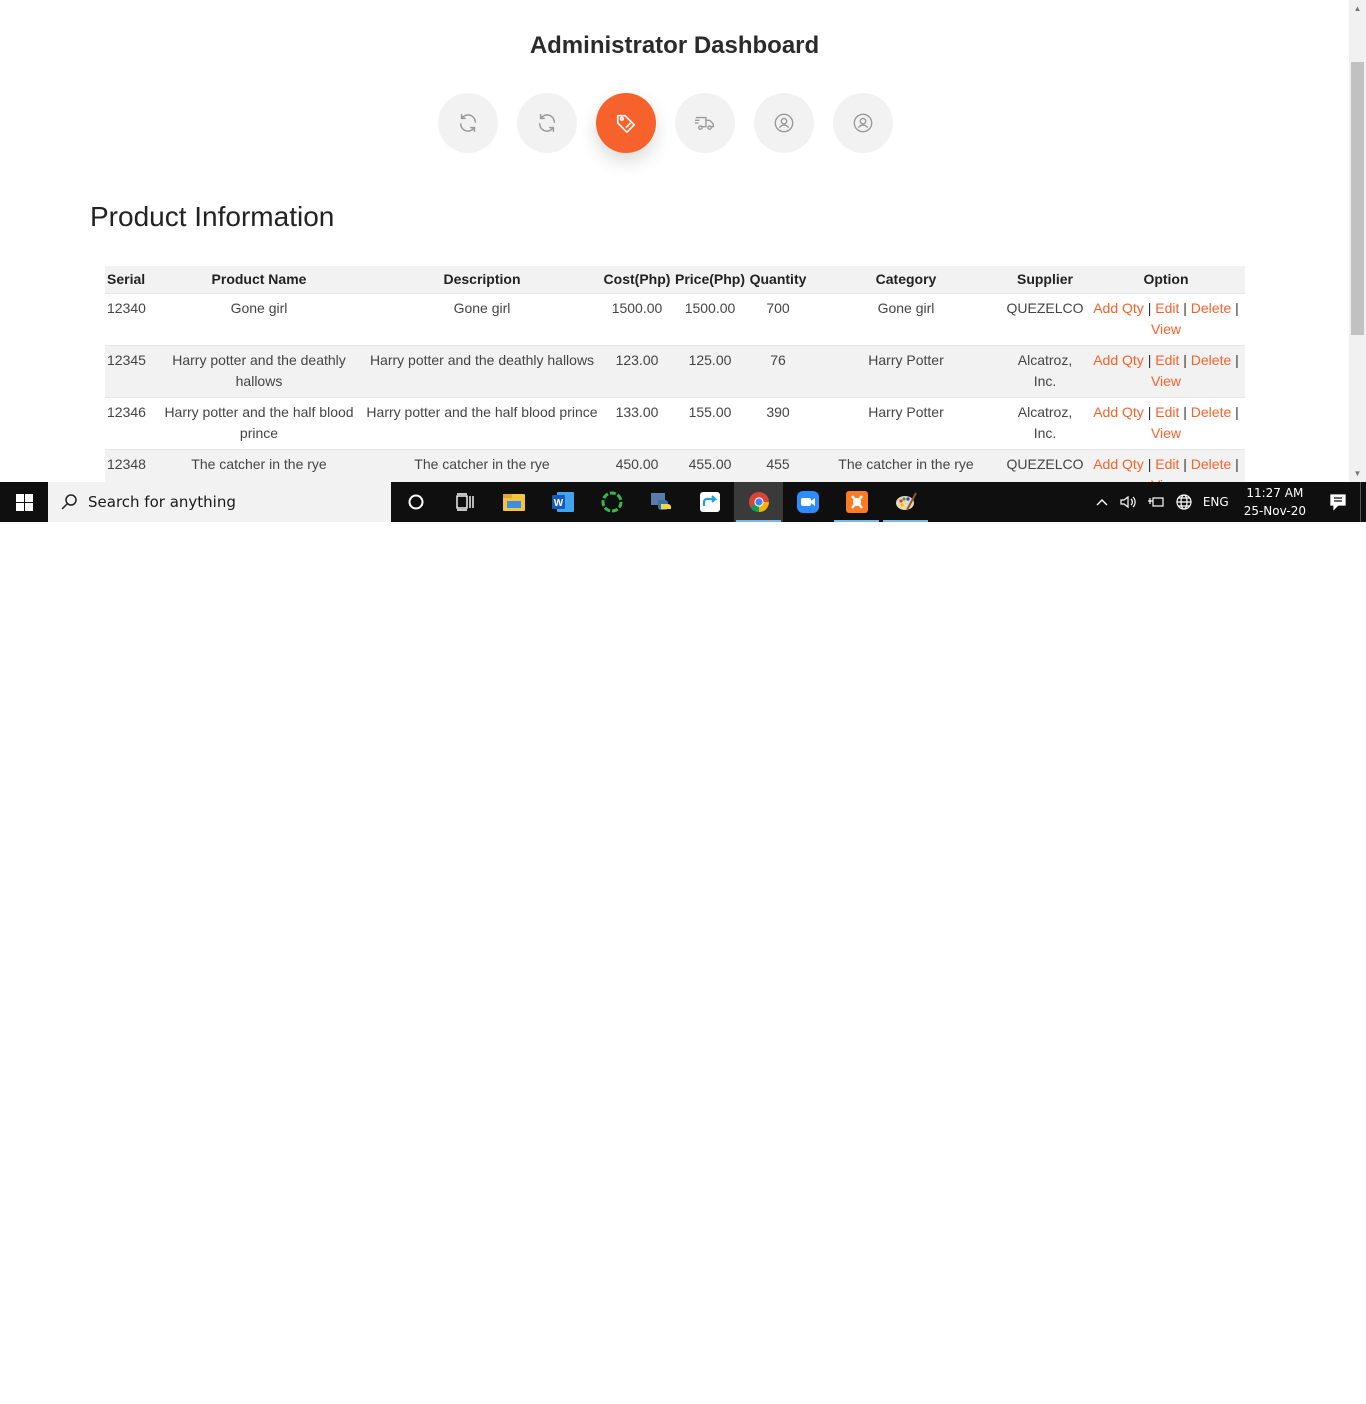  What do you see at coordinates (1274, 511) in the screenshot?
I see `clock-date: 25-Nov-20` at bounding box center [1274, 511].